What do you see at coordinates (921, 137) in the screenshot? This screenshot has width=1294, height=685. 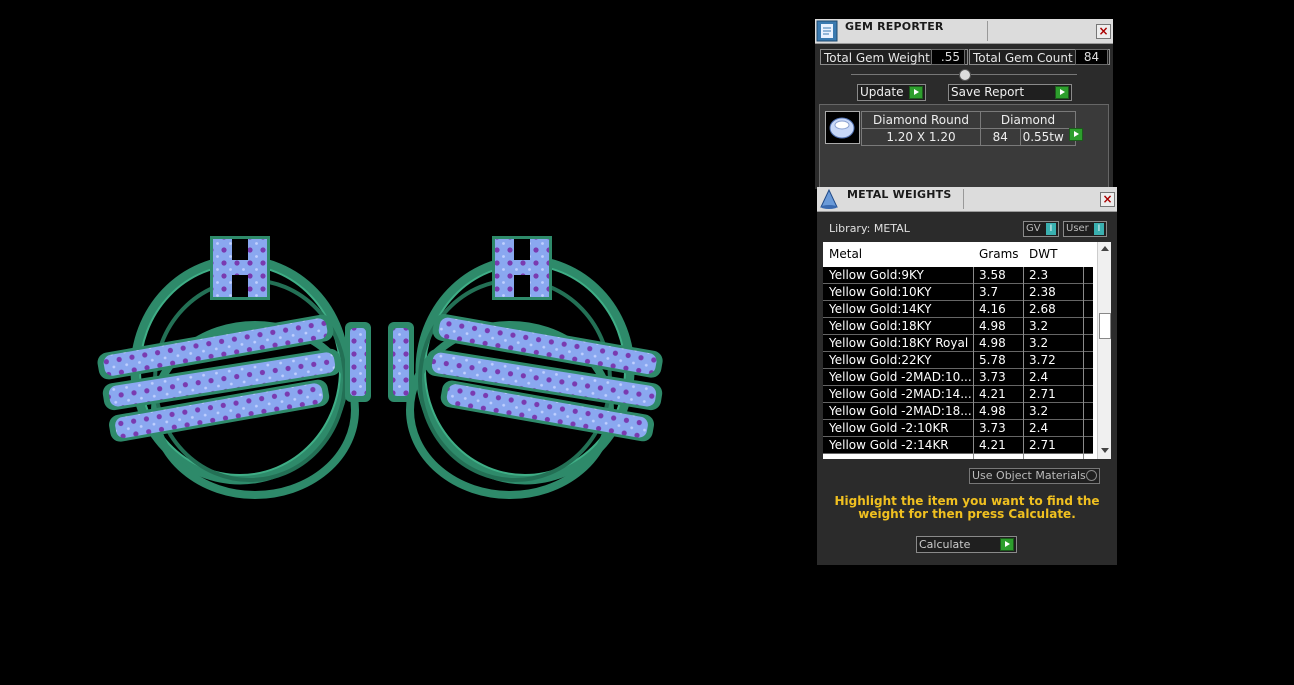 I see `gem-size-cell: 1.20 X 1.20` at bounding box center [921, 137].